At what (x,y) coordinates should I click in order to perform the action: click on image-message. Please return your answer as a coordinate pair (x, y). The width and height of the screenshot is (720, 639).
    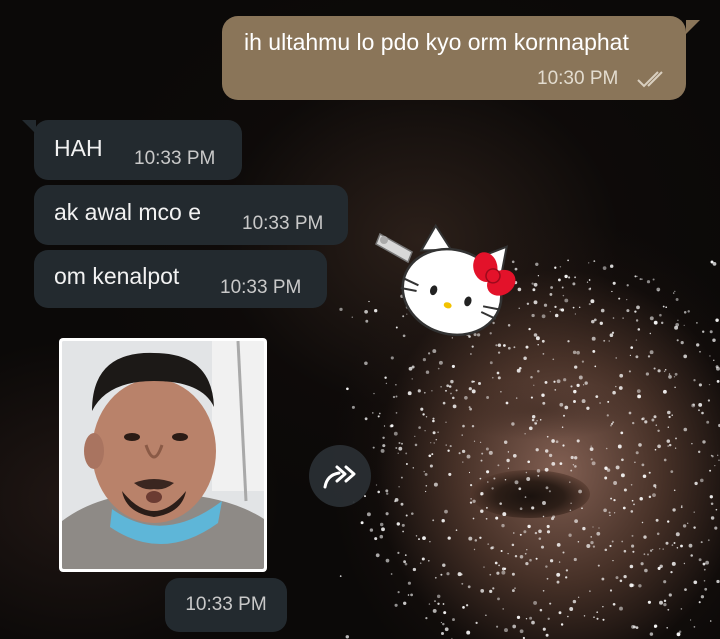
    Looking at the image, I should click on (163, 455).